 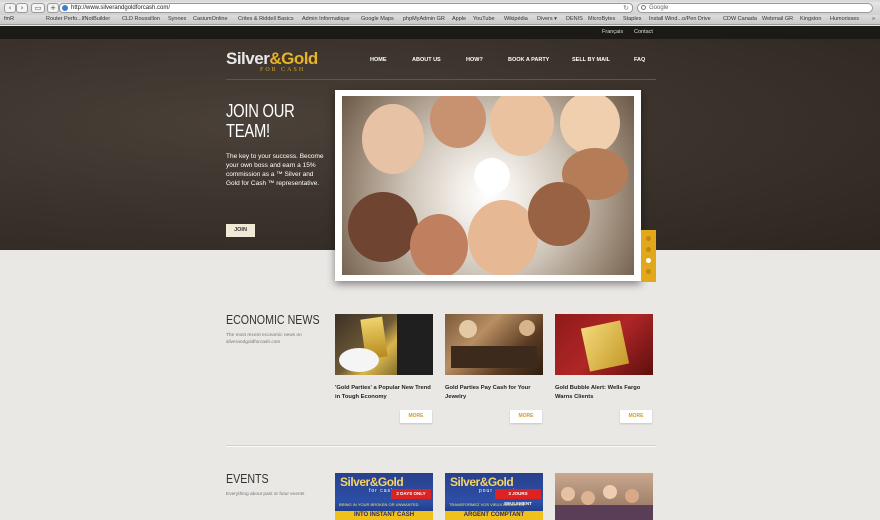 I want to click on event-banner-bottom: INTO INSTANT CASH, so click(x=384, y=515).